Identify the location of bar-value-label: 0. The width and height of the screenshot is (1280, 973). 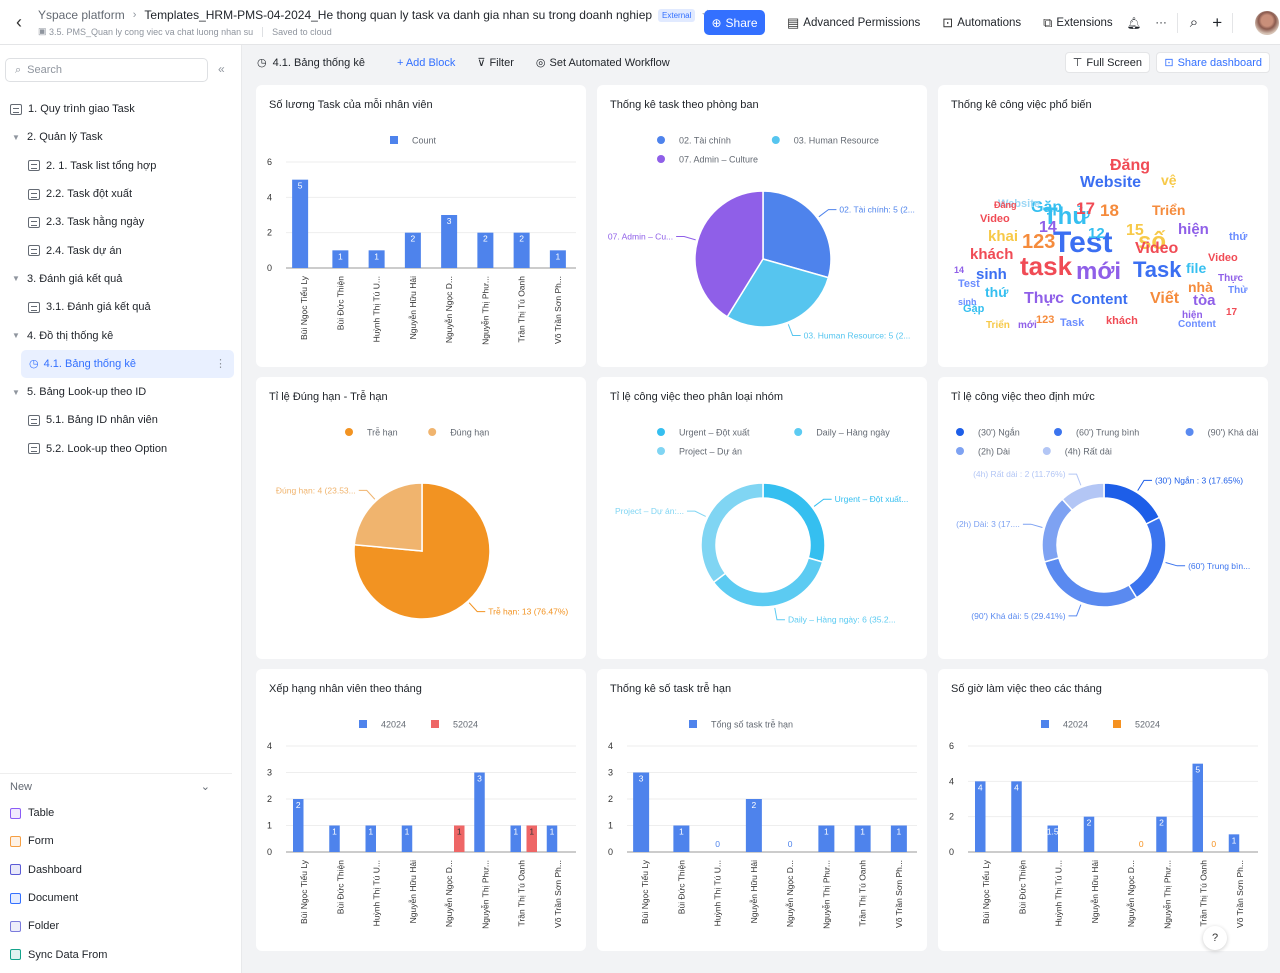
(1213, 844).